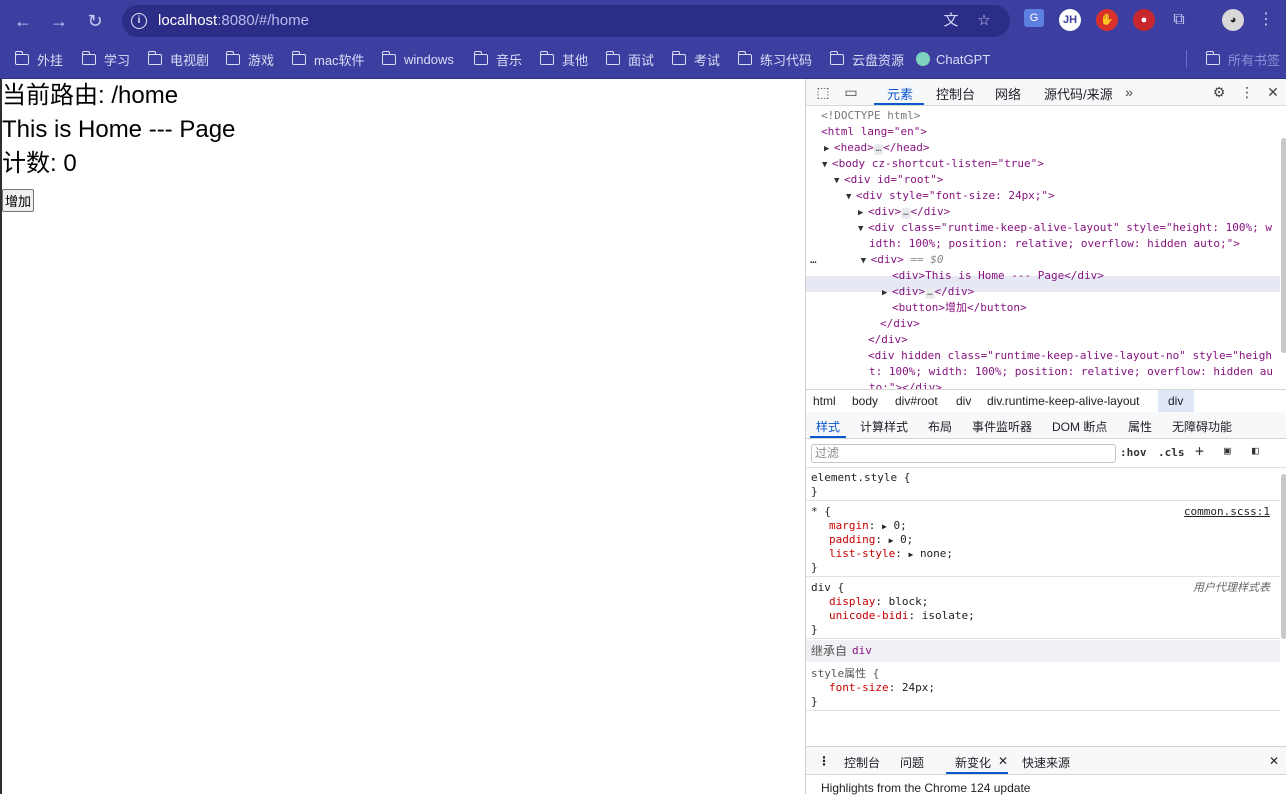 This screenshot has width=1286, height=795. What do you see at coordinates (139, 21) in the screenshot?
I see `site-info-icon: i` at bounding box center [139, 21].